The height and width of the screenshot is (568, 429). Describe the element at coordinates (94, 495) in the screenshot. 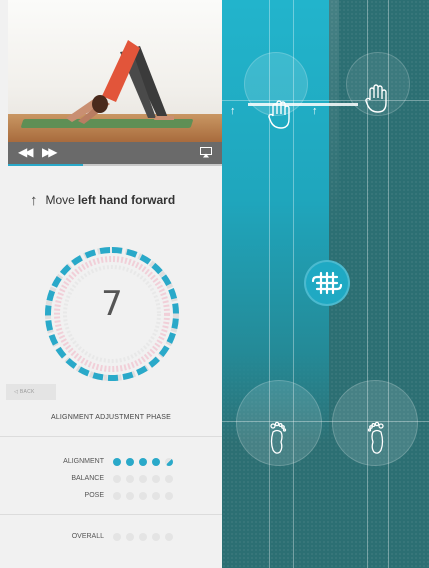

I see `metric-label: POSE` at that location.